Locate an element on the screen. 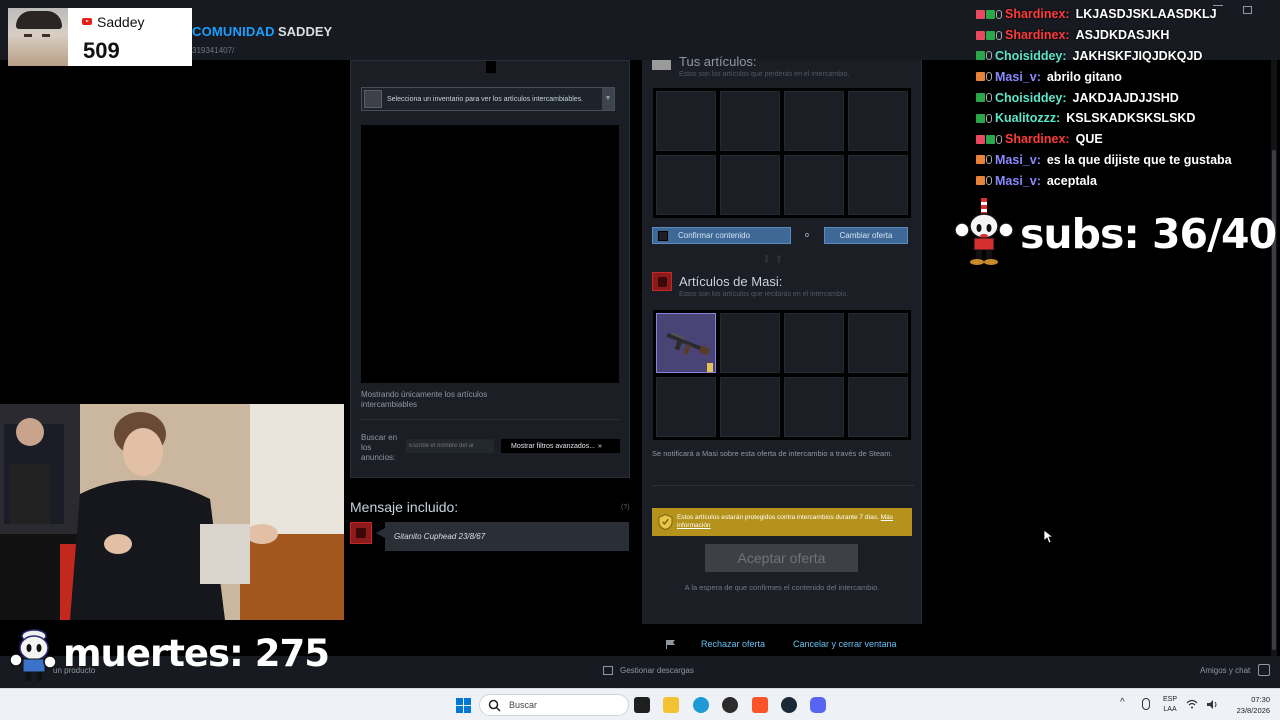 This screenshot has height=720, width=1280. clock-date: 23/8/2026 is located at coordinates (1253, 710).